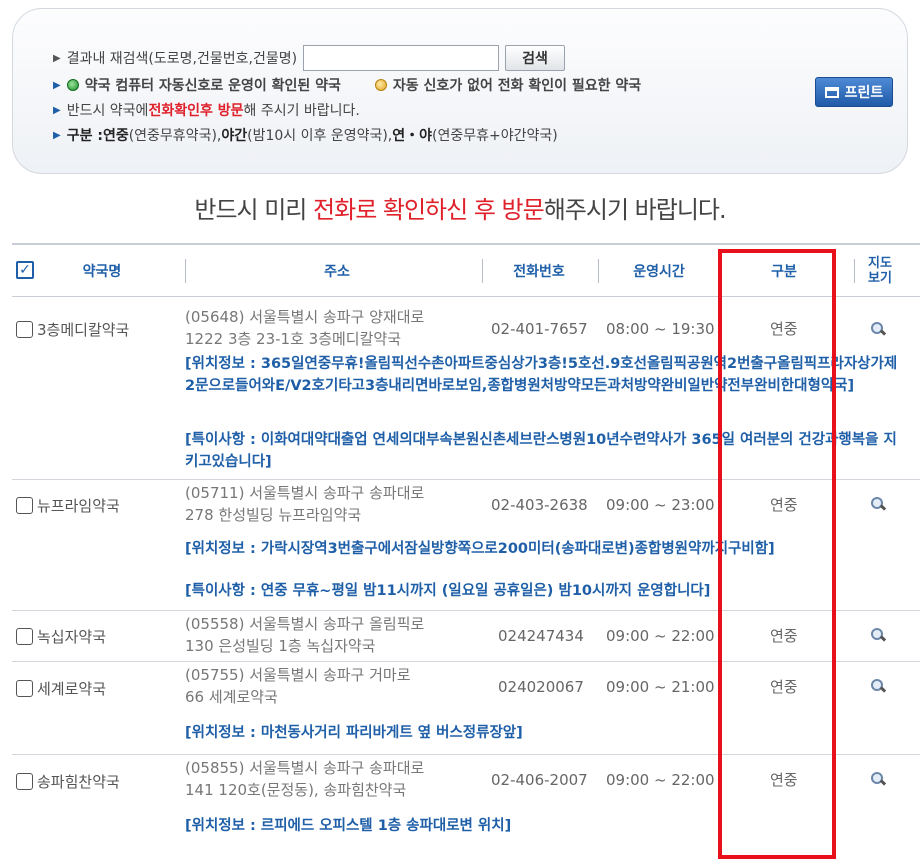  Describe the element at coordinates (293, 339) in the screenshot. I see `address-line2: 1222 3층 23-1호 3층메디칼약국` at that location.